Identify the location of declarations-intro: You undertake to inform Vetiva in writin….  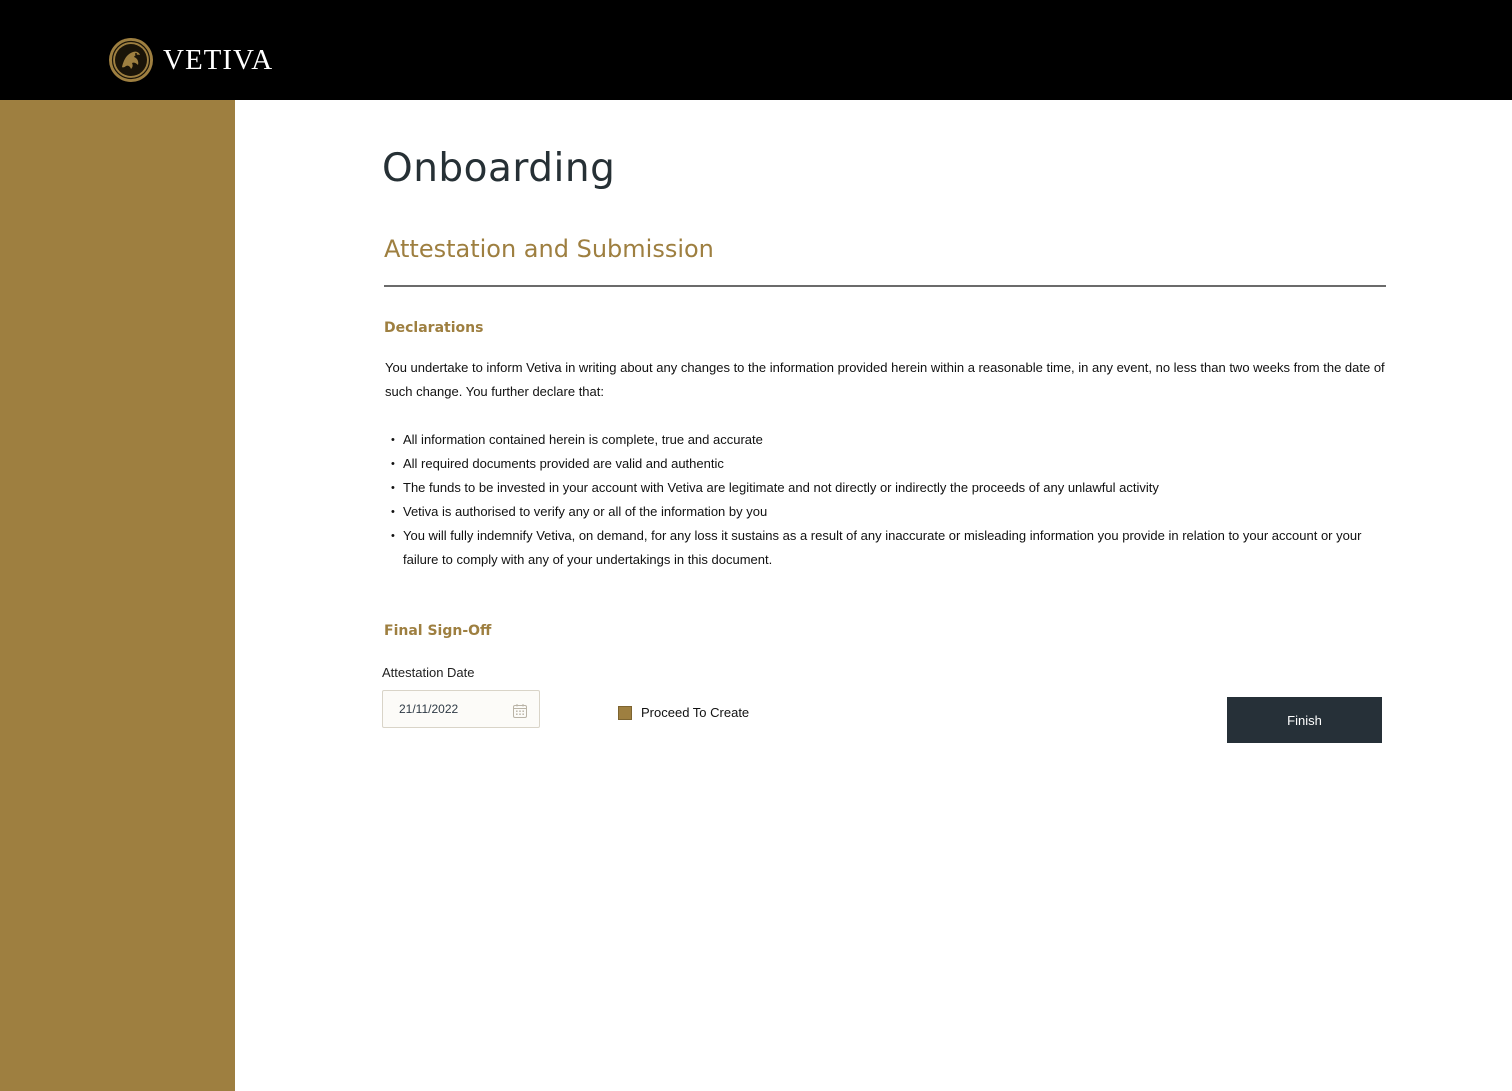
(885, 379).